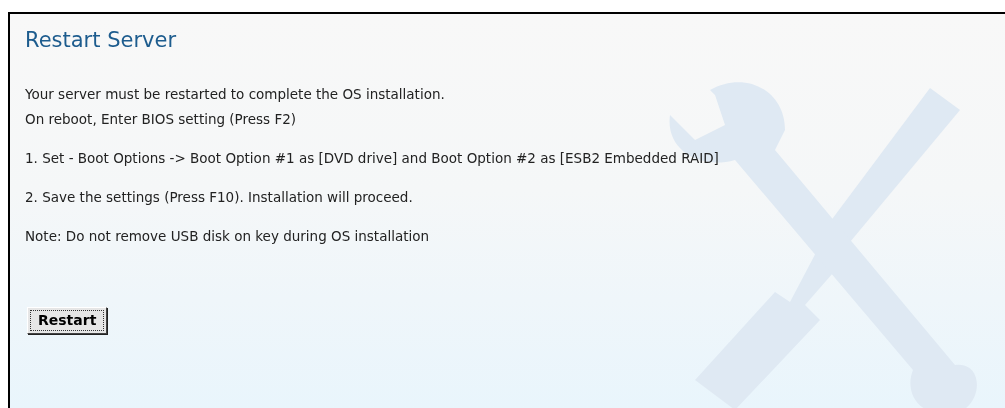  Describe the element at coordinates (101, 40) in the screenshot. I see `page-title: Restart Server` at that location.